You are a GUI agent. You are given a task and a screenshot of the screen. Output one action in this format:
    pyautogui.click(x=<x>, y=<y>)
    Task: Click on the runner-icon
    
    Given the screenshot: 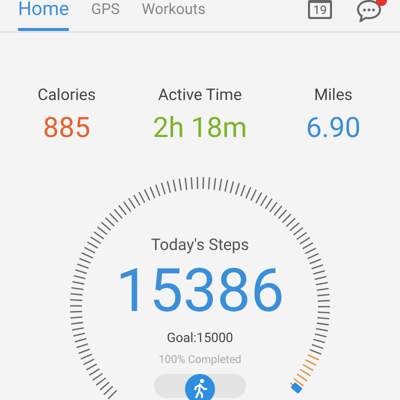 What is the action you would take?
    pyautogui.click(x=200, y=387)
    